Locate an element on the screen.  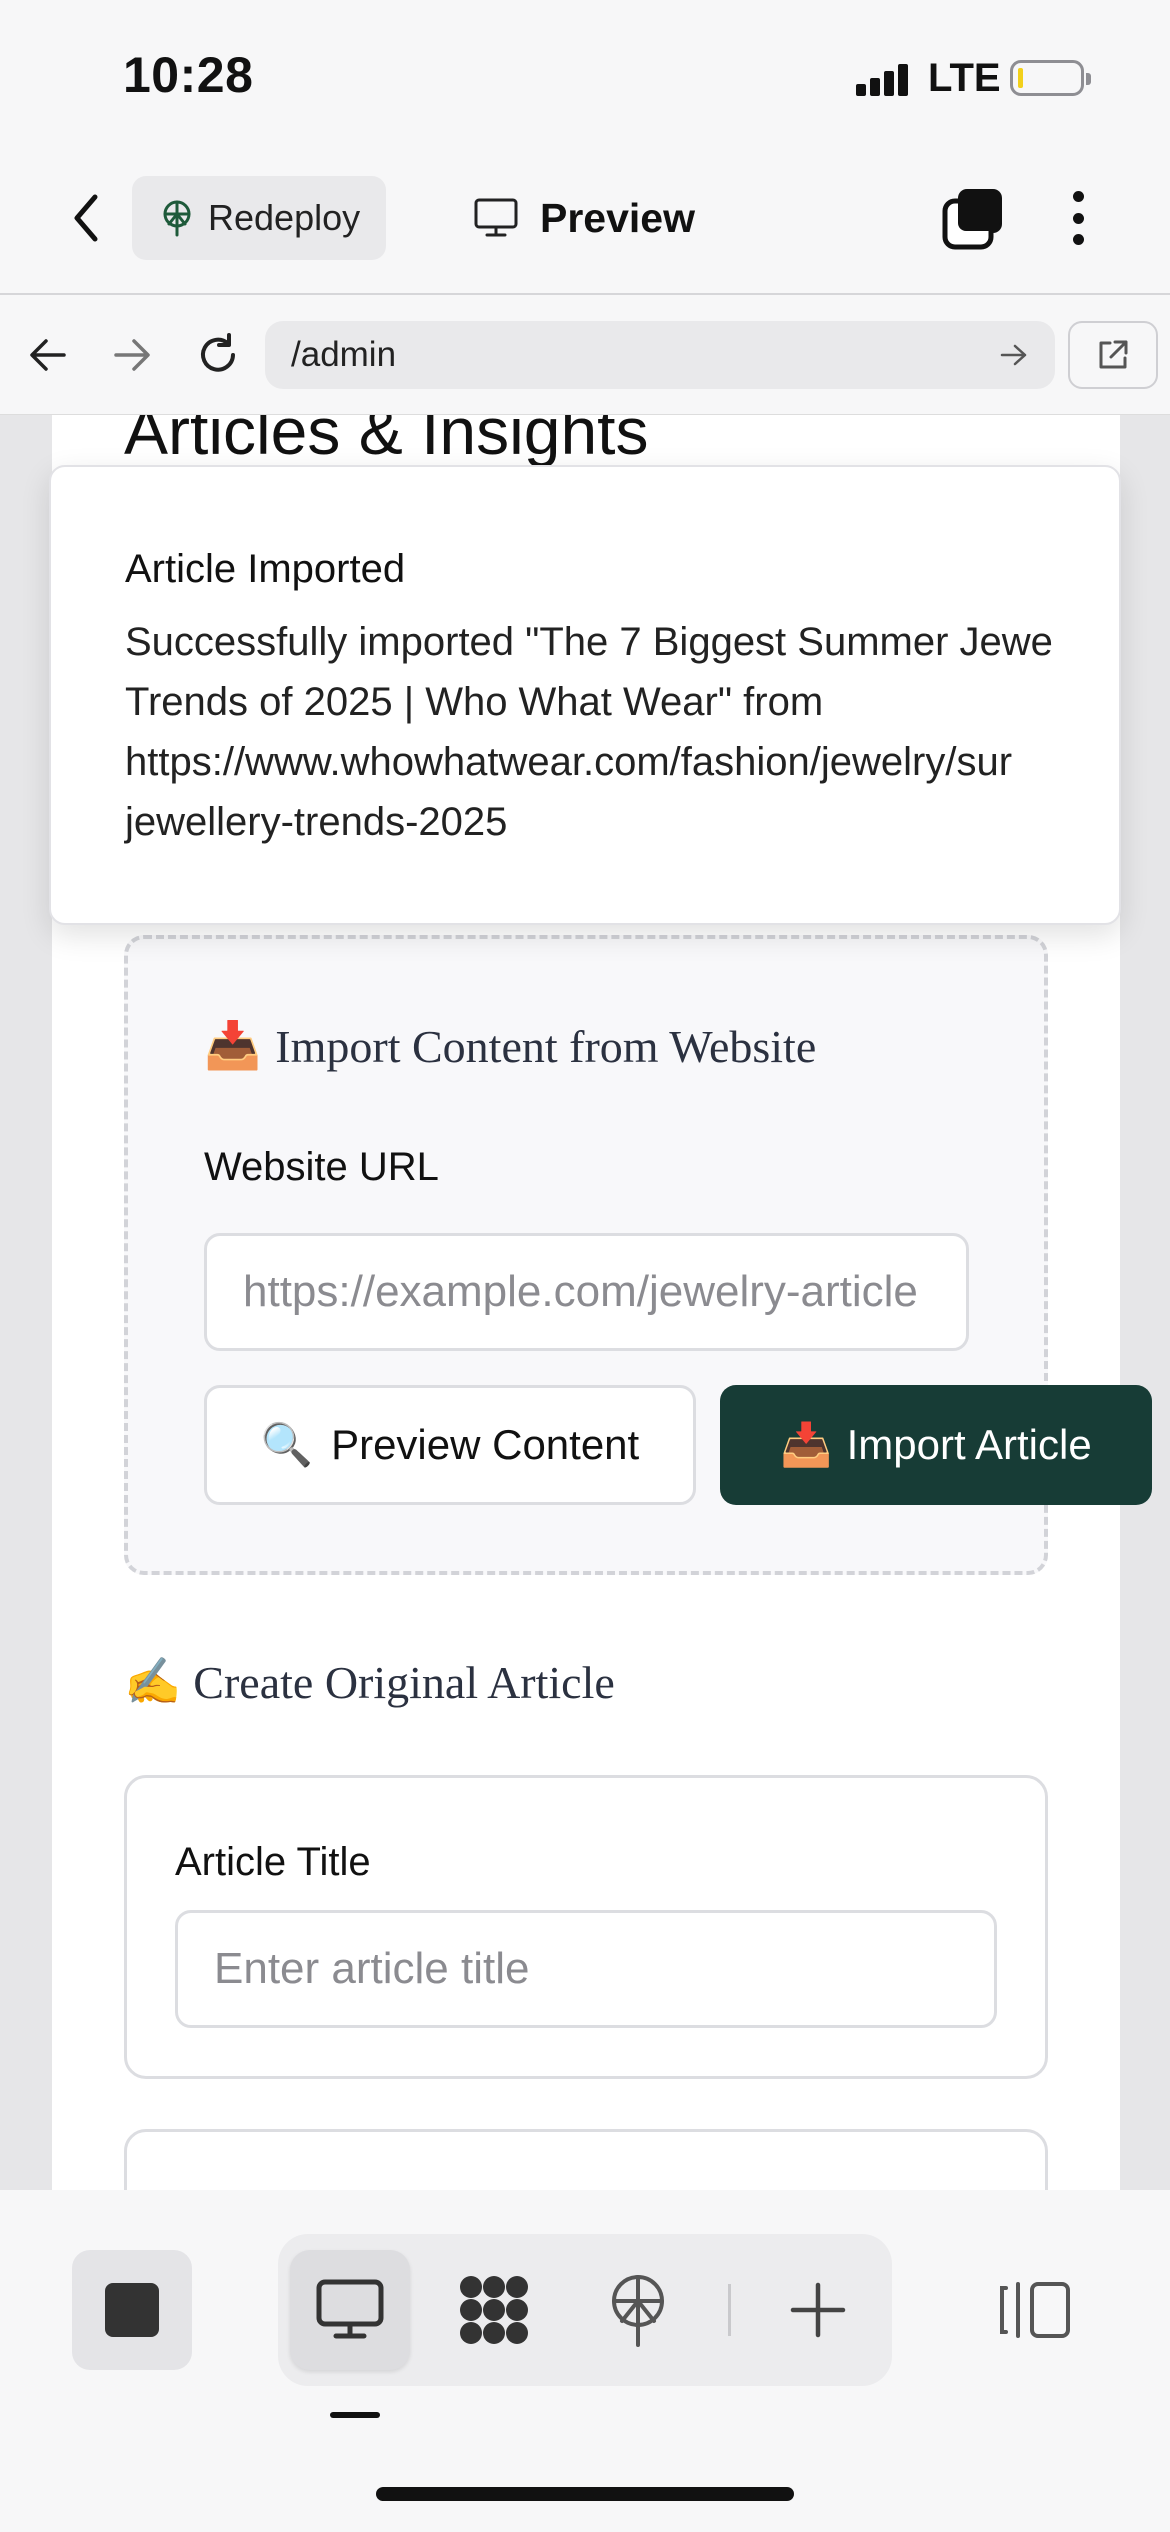
panel-toggle-icon is located at coordinates (1035, 2310).